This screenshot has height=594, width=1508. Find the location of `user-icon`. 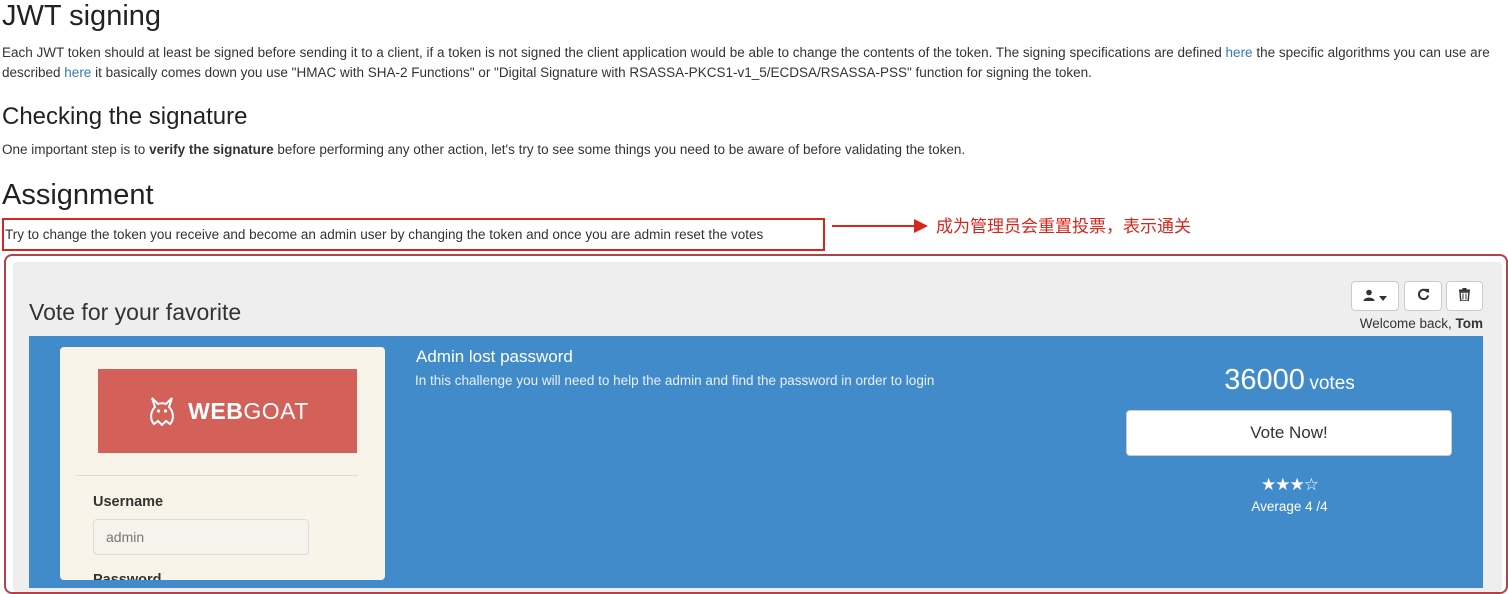

user-icon is located at coordinates (1369, 296).